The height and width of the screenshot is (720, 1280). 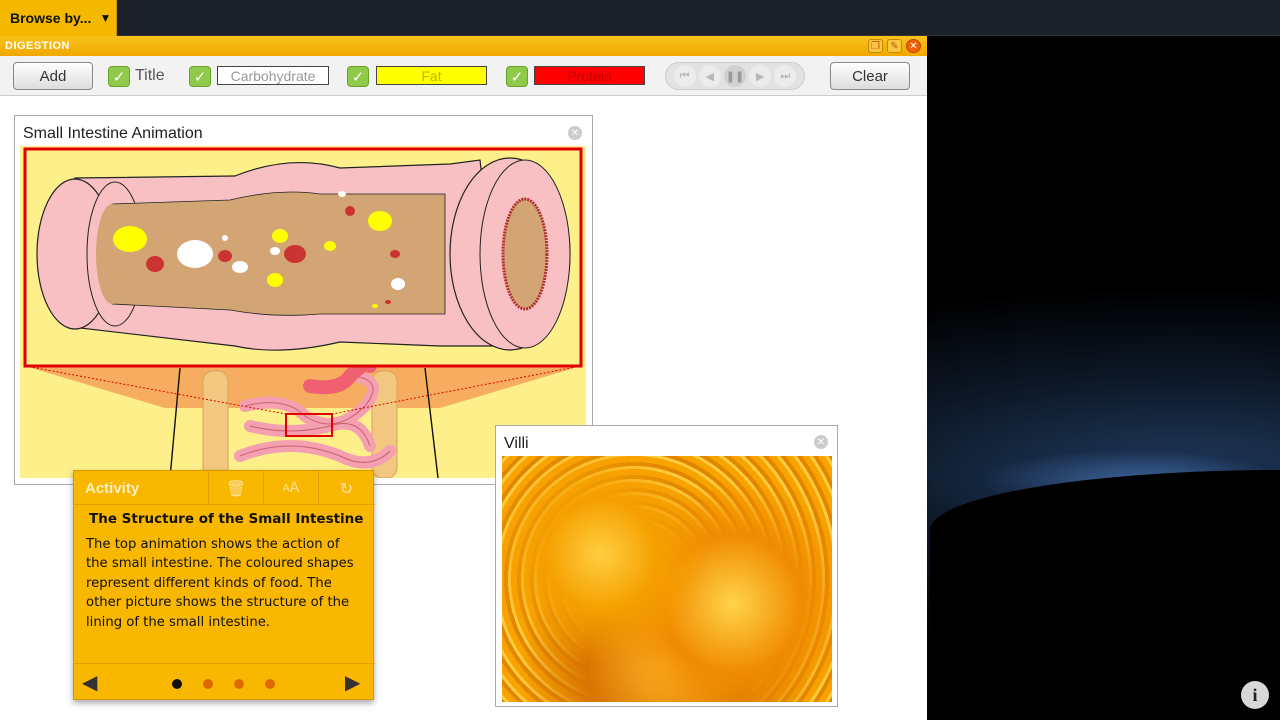 I want to click on add-button: Add, so click(x=53, y=76).